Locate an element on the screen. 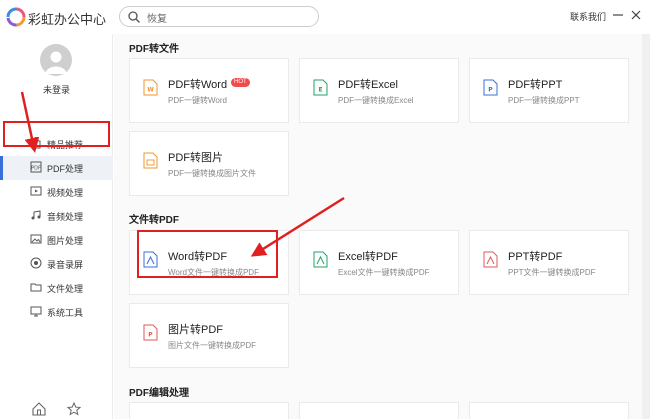 The image size is (650, 419). card-pdf-to-image: PDF转图片 PDF一键转换成图片文件 is located at coordinates (209, 163).